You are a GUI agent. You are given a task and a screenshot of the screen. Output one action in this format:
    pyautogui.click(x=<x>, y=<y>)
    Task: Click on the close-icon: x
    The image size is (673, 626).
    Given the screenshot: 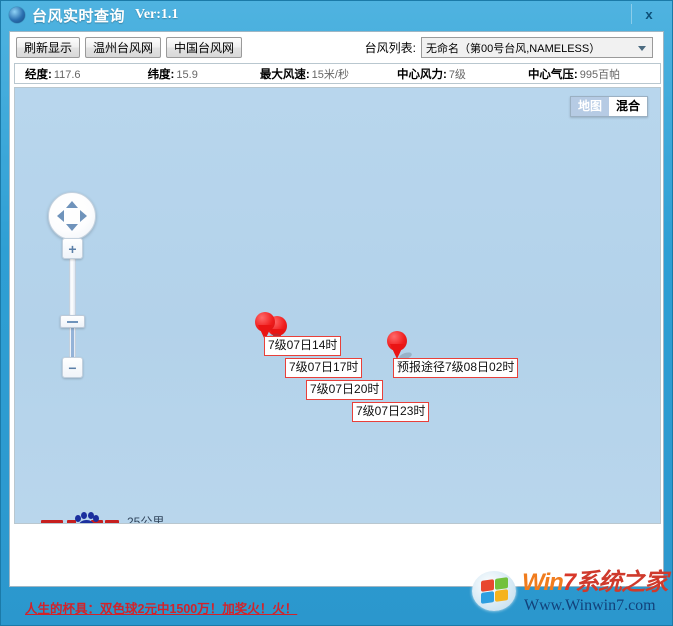 What is the action you would take?
    pyautogui.click(x=648, y=14)
    